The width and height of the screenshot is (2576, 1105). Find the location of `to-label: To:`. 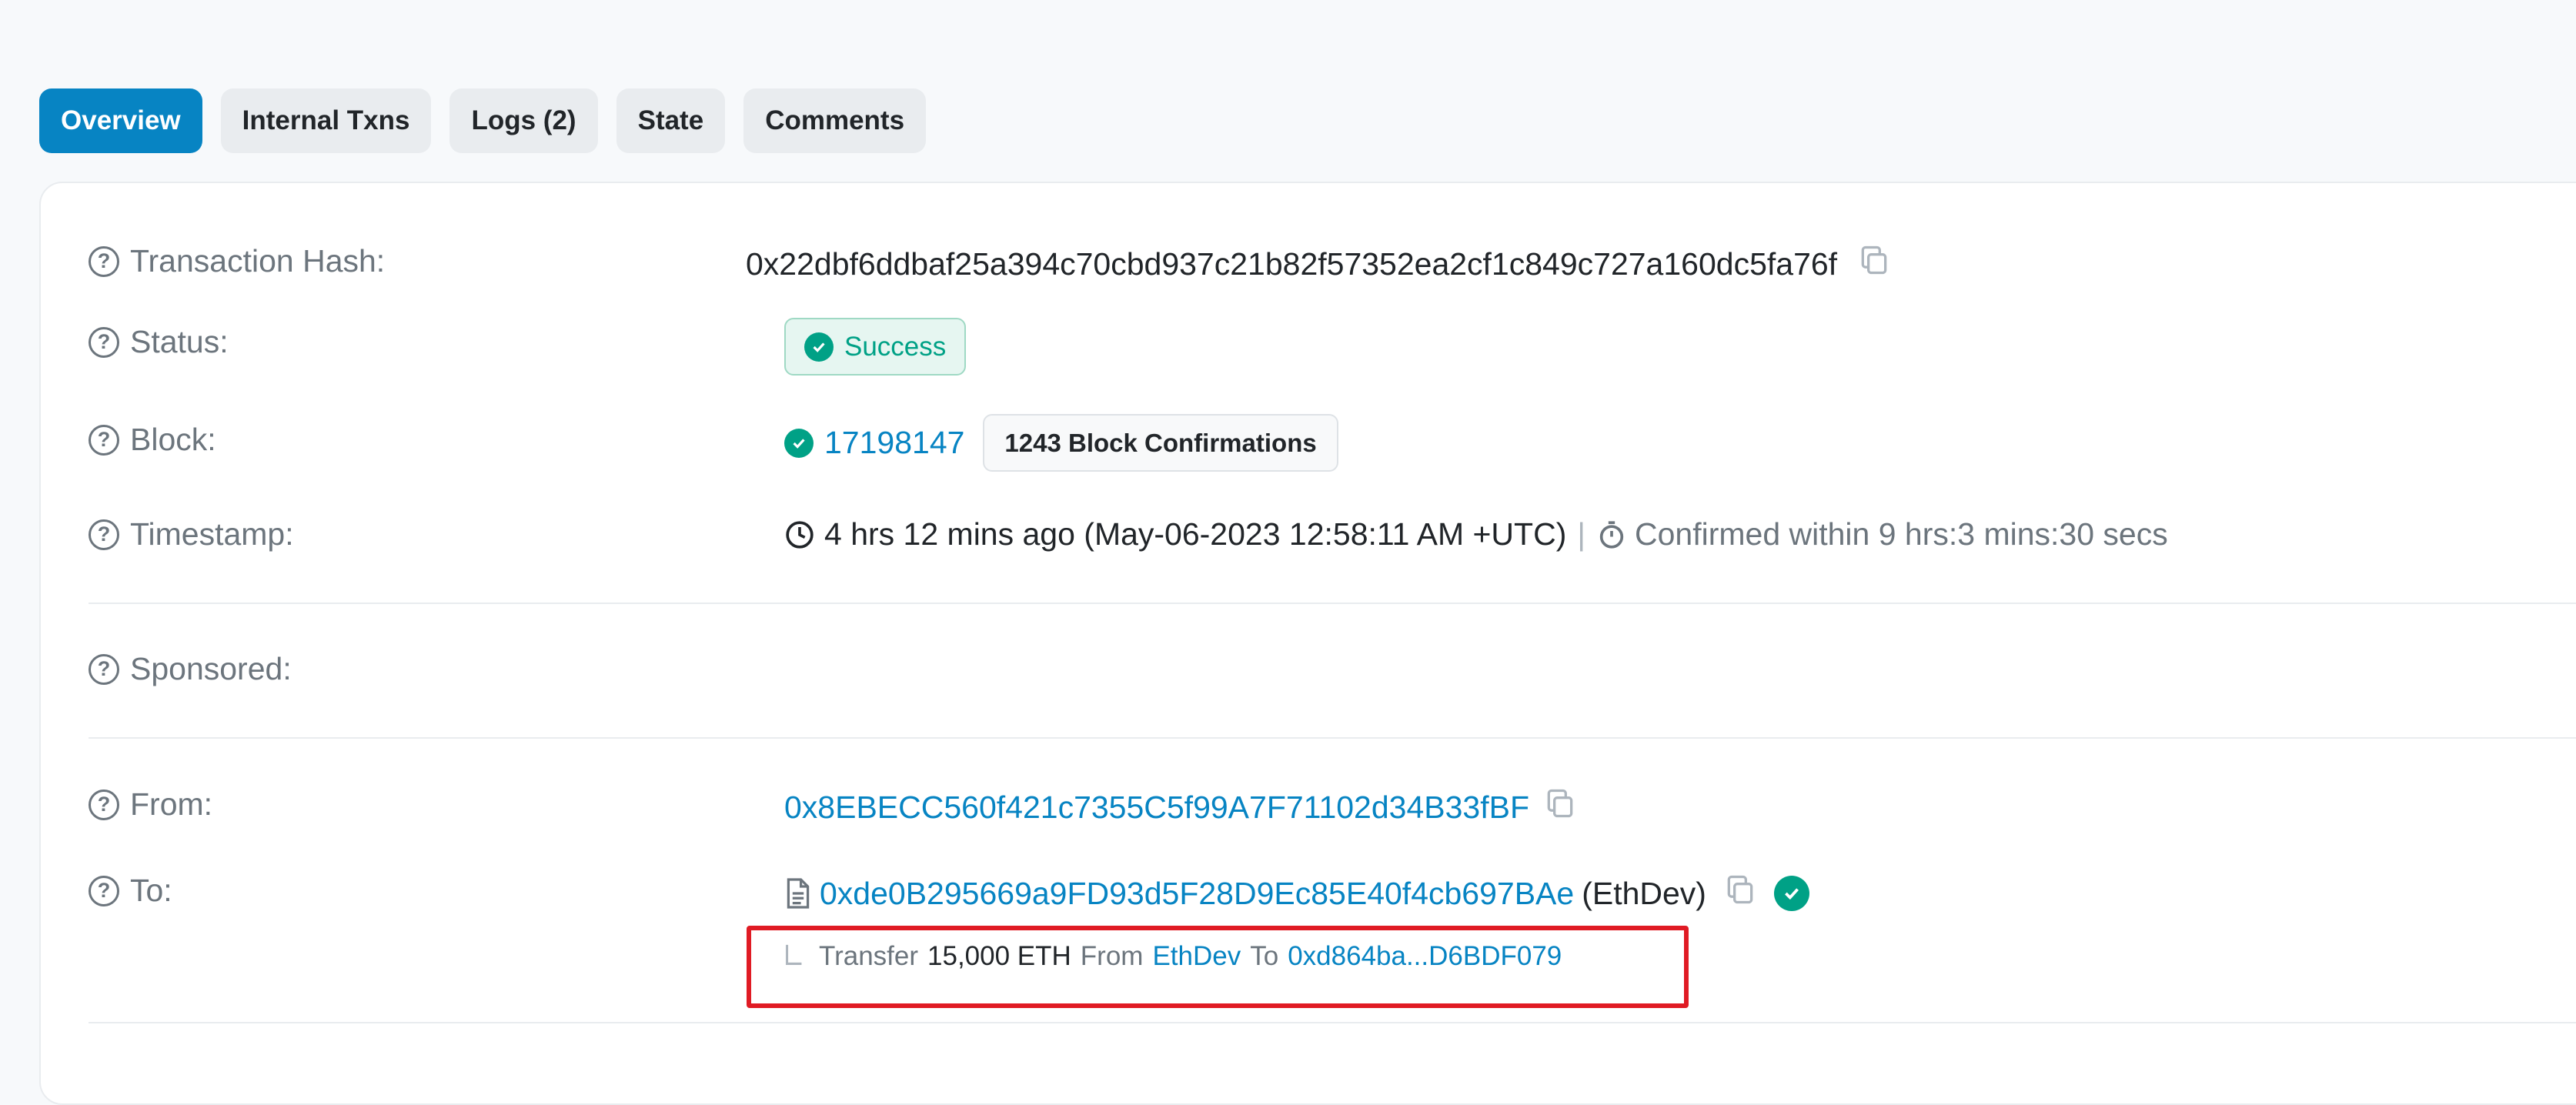

to-label: To: is located at coordinates (151, 890).